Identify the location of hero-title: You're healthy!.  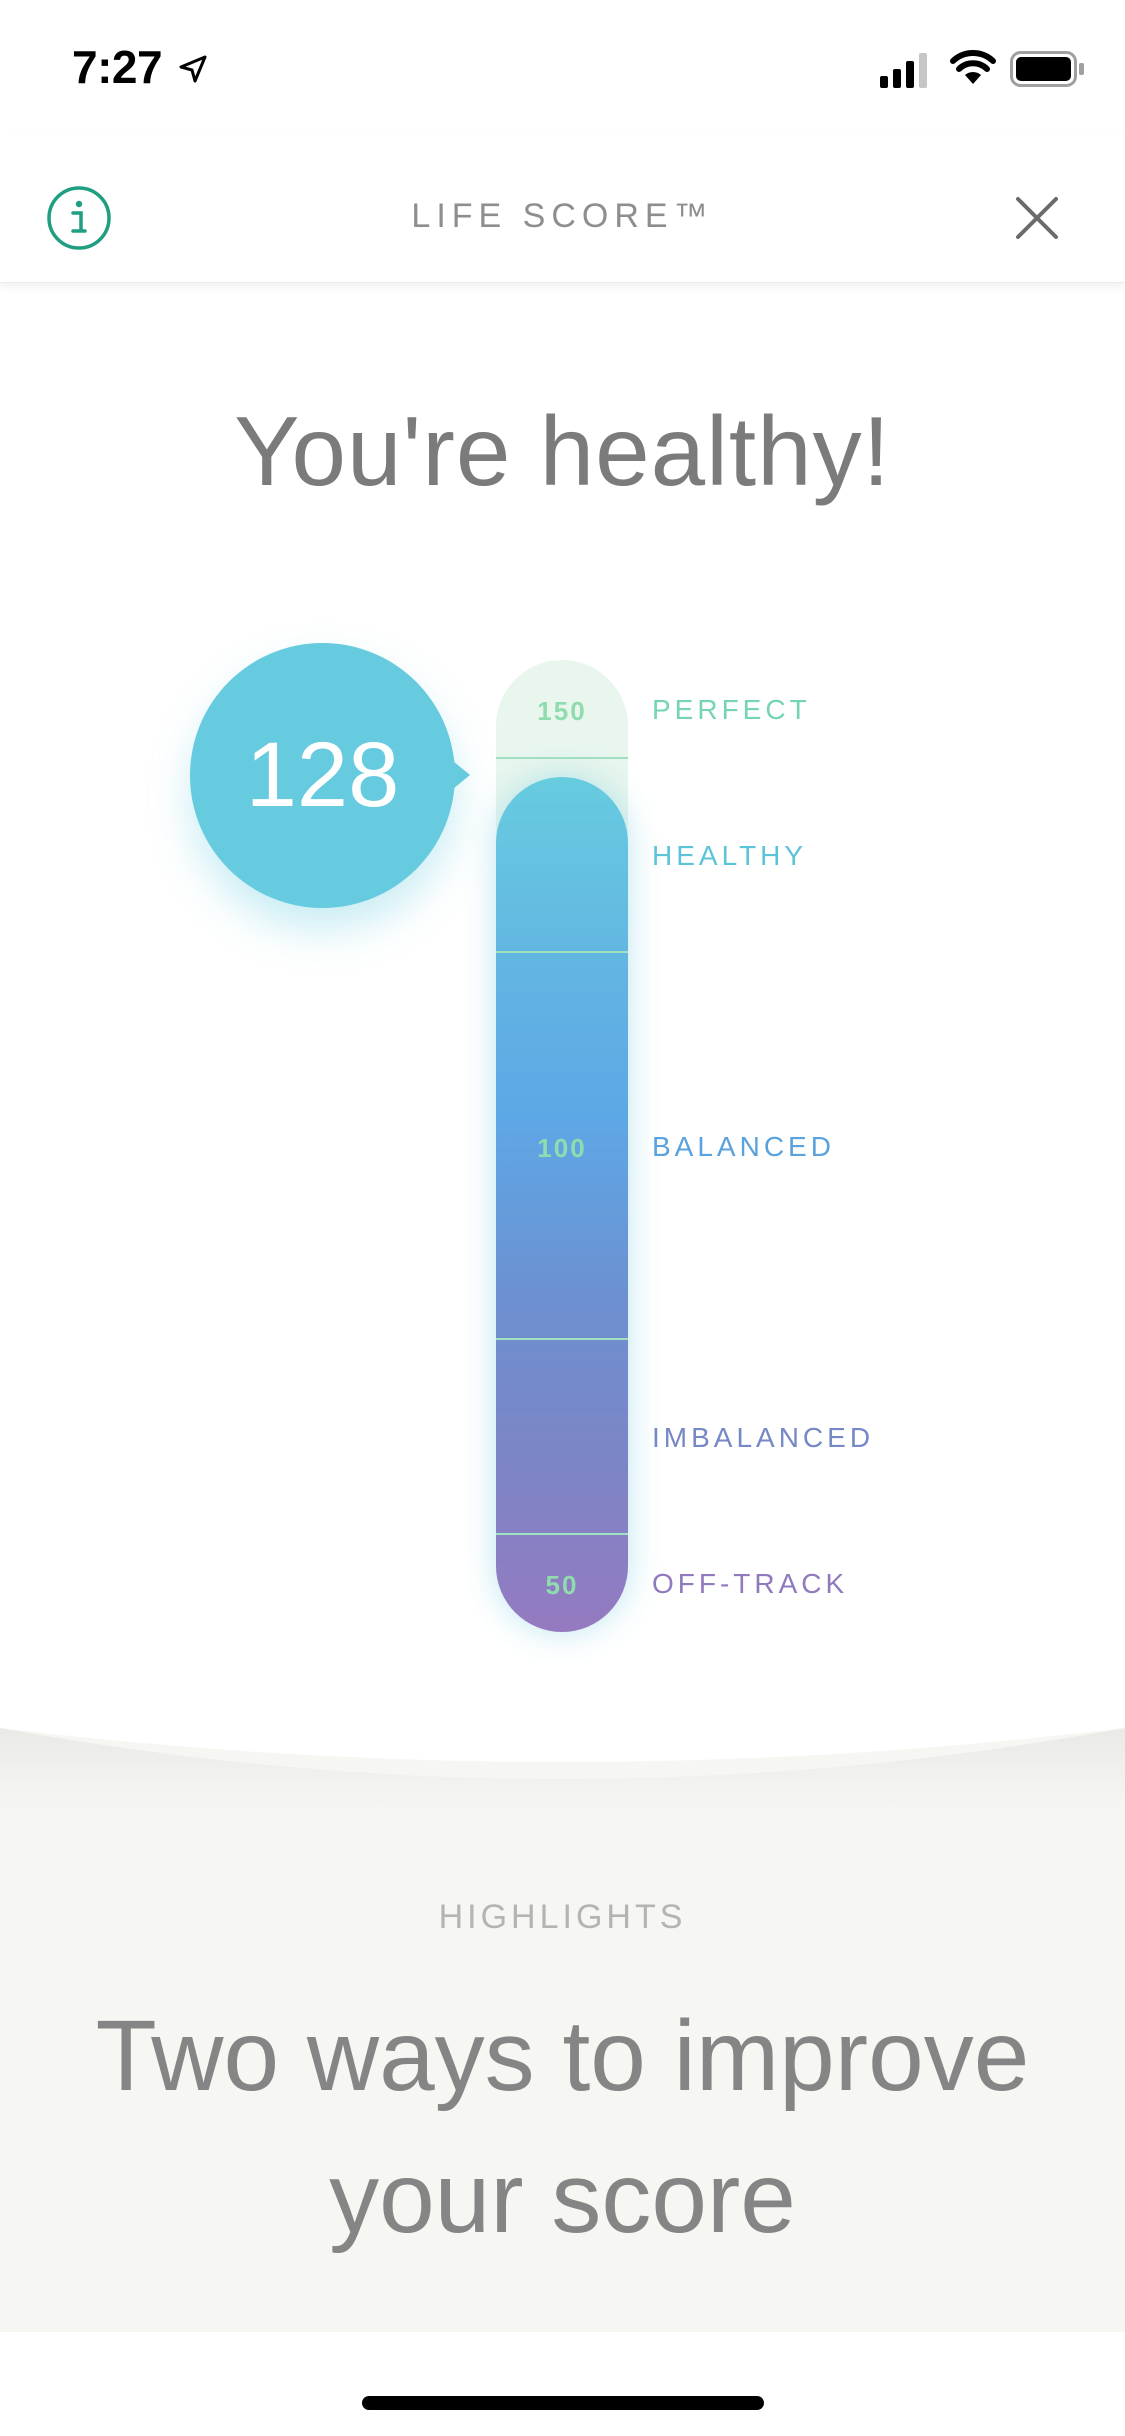
(562, 451).